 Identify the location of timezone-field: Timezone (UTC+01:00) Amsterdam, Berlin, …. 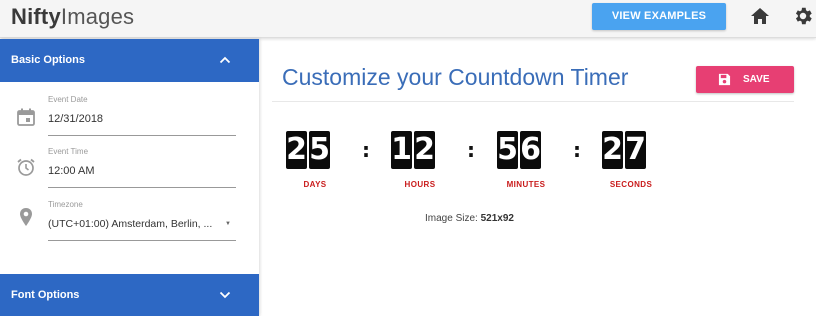
(129, 228).